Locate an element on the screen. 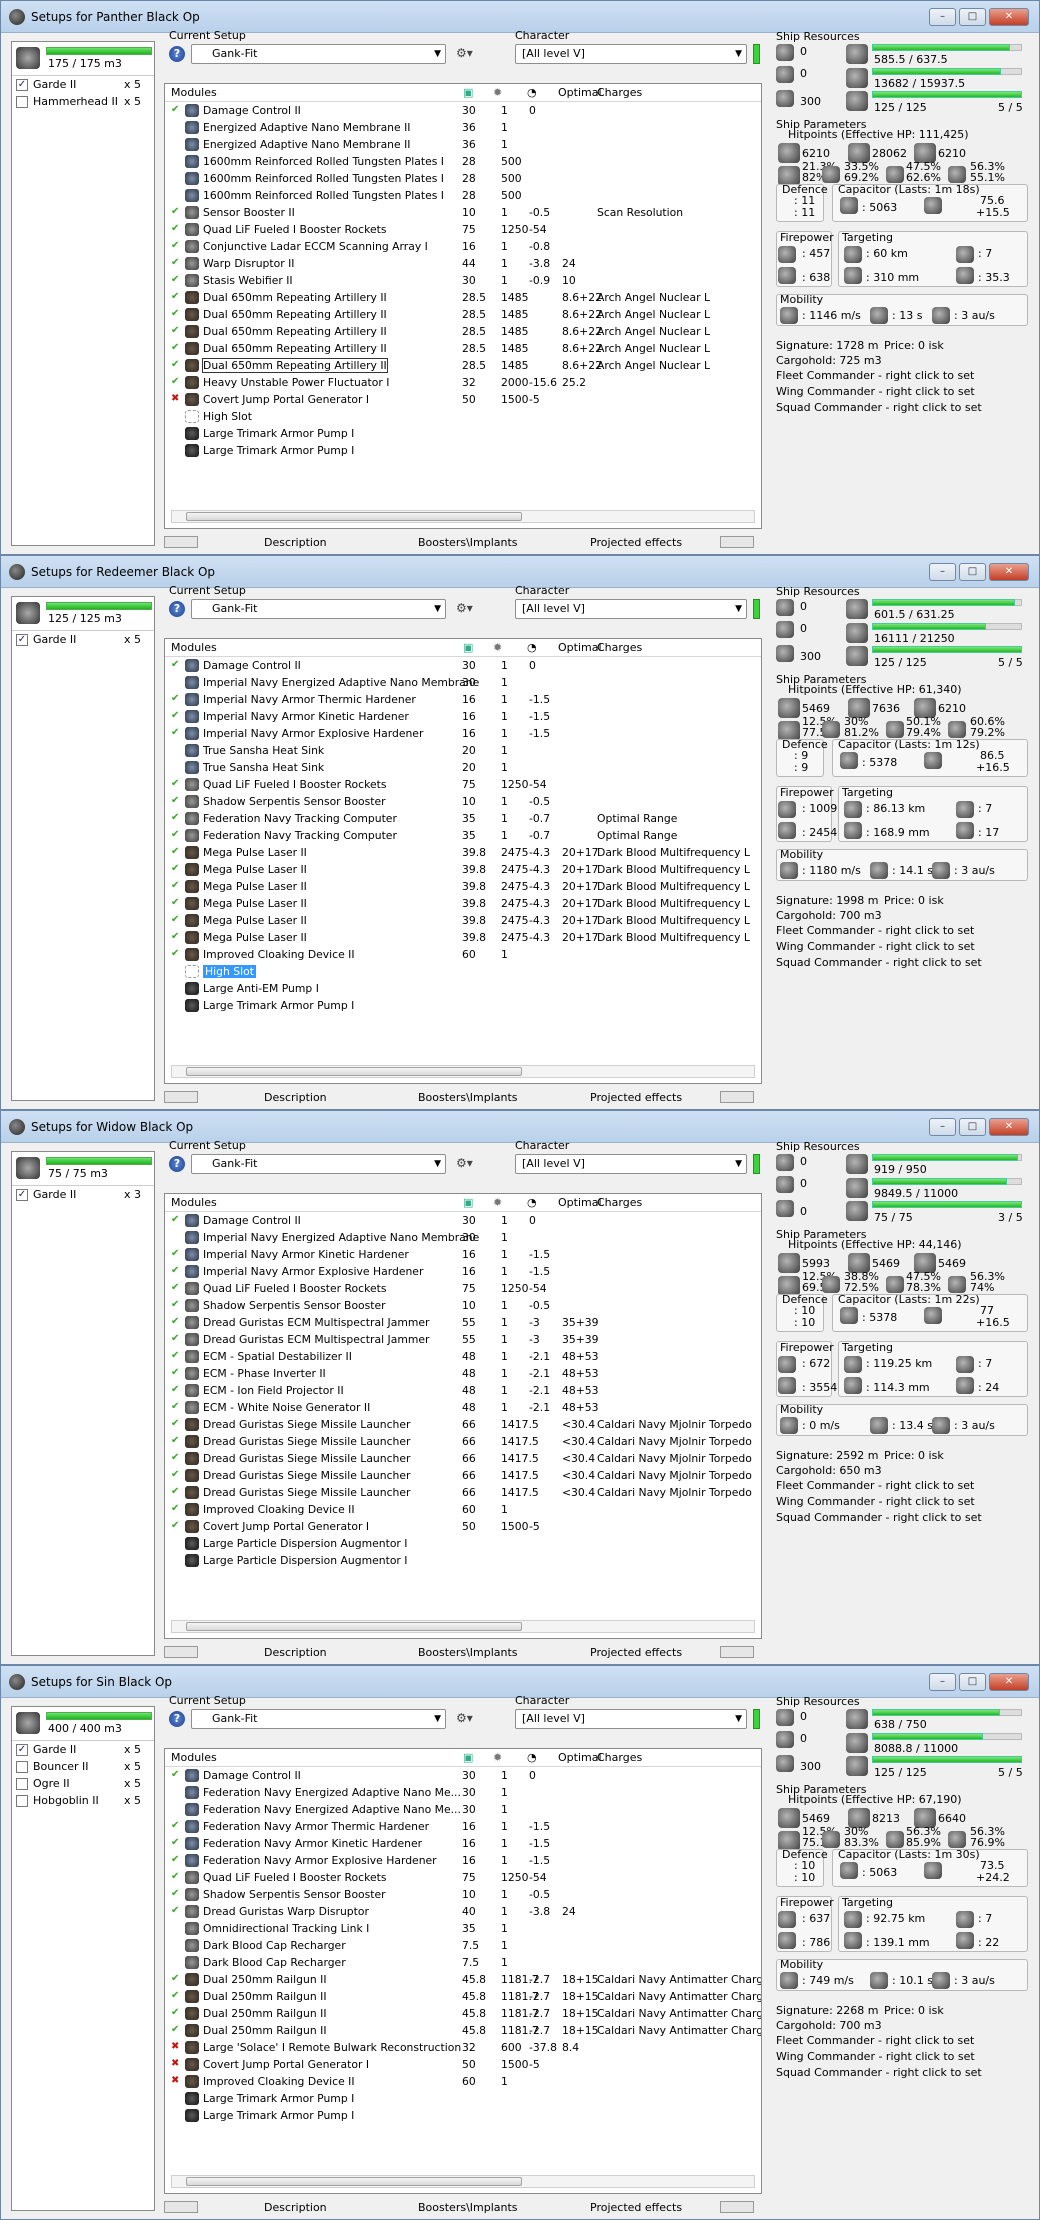 Image resolution: width=1040 pixels, height=2220 pixels. tab-boosters-implants: Boosters\Implants is located at coordinates (468, 542).